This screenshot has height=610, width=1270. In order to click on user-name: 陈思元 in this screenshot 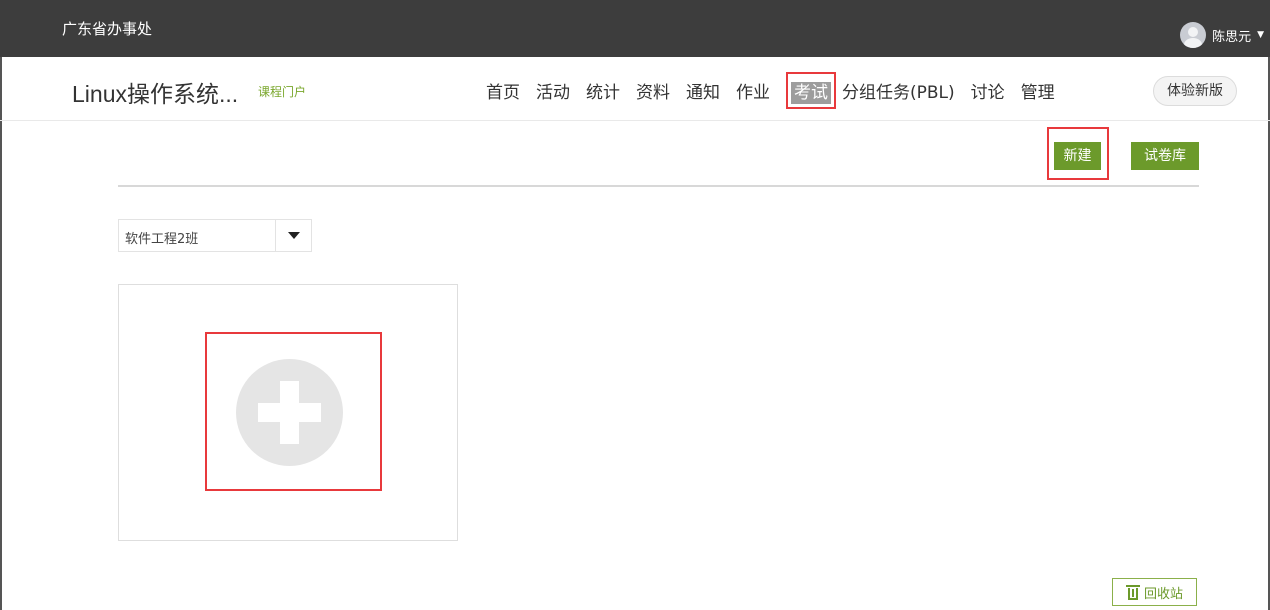, I will do `click(1231, 35)`.